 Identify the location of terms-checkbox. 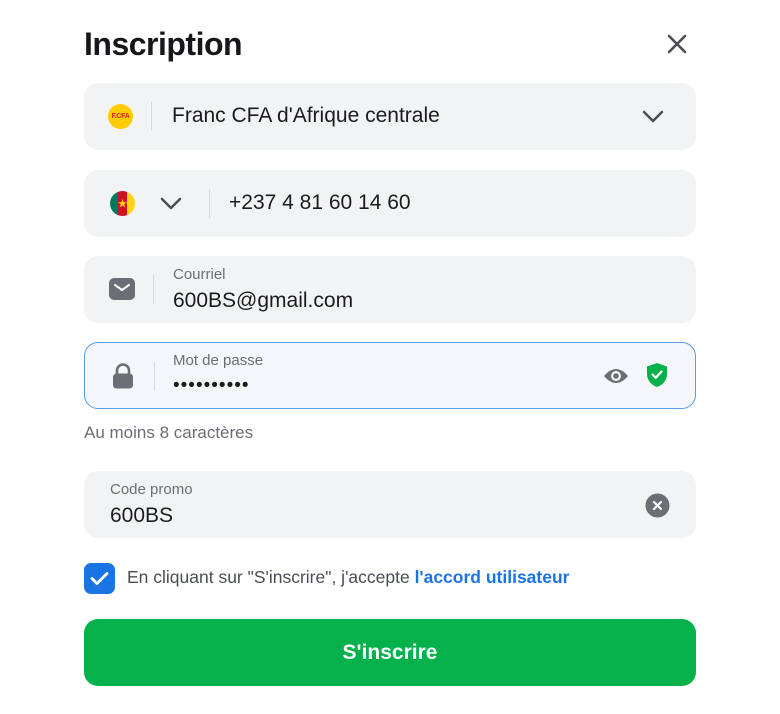
(99, 578).